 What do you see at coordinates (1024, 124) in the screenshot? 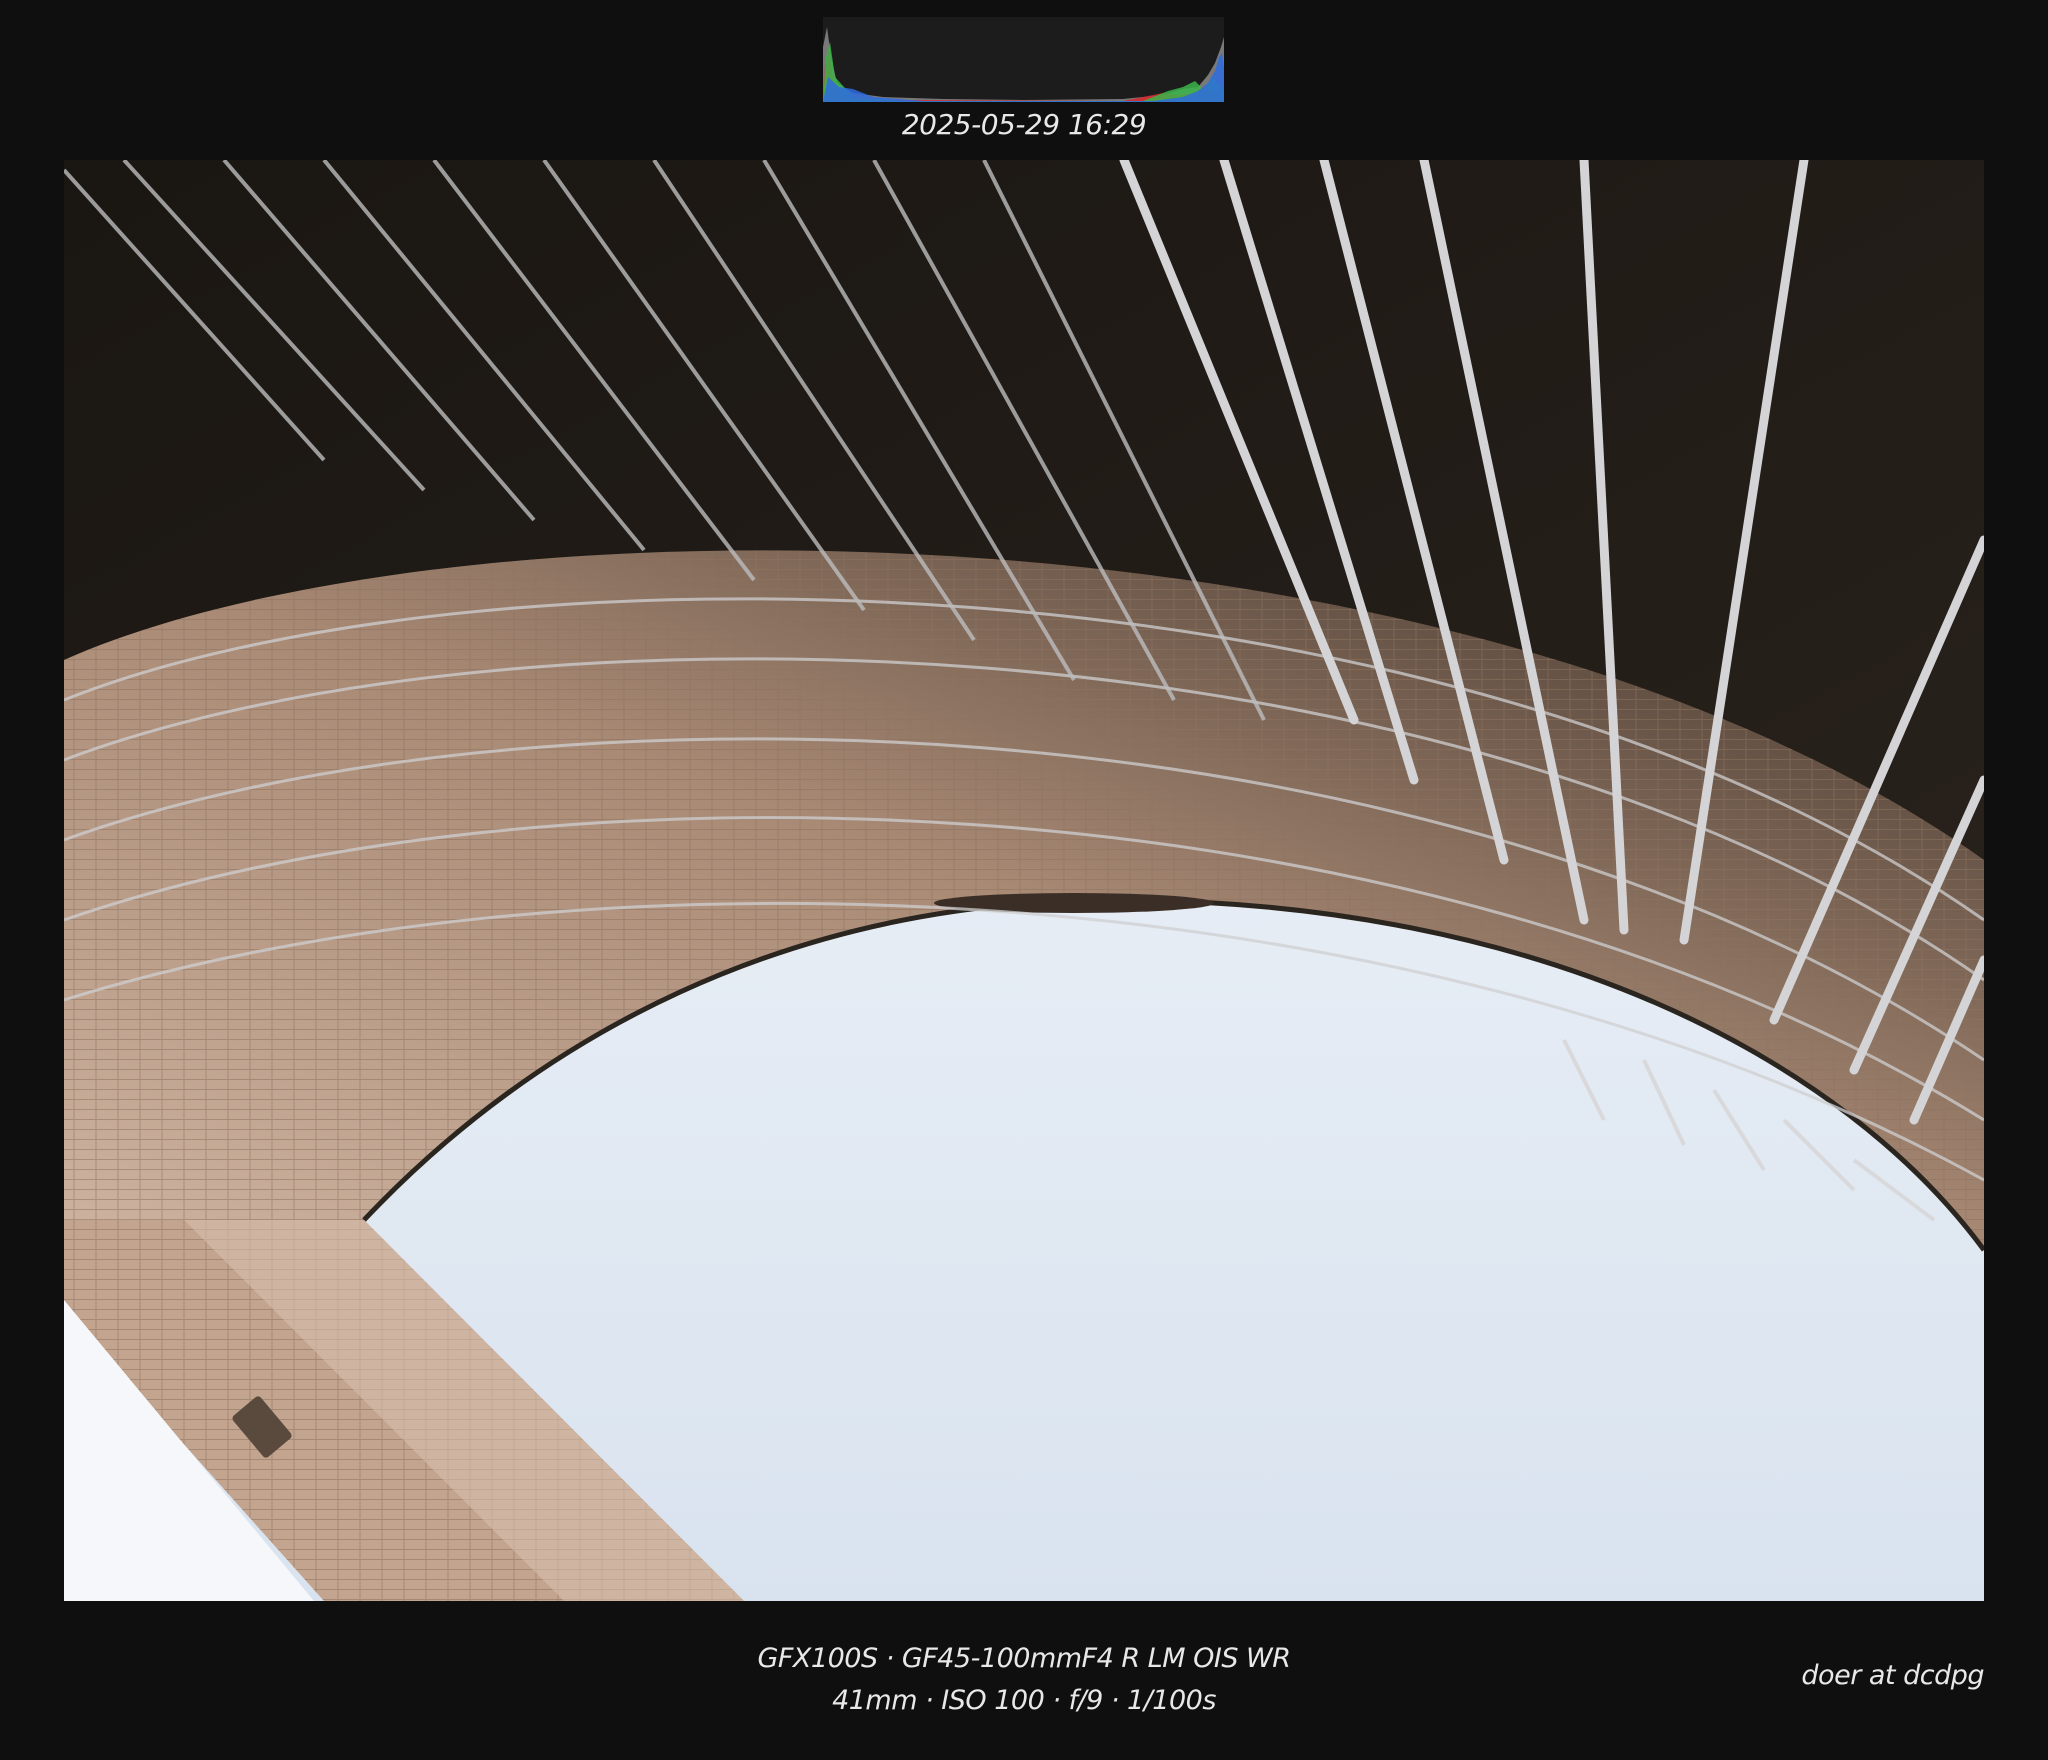
I see `timestamp: 2025-05-29 16:29` at bounding box center [1024, 124].